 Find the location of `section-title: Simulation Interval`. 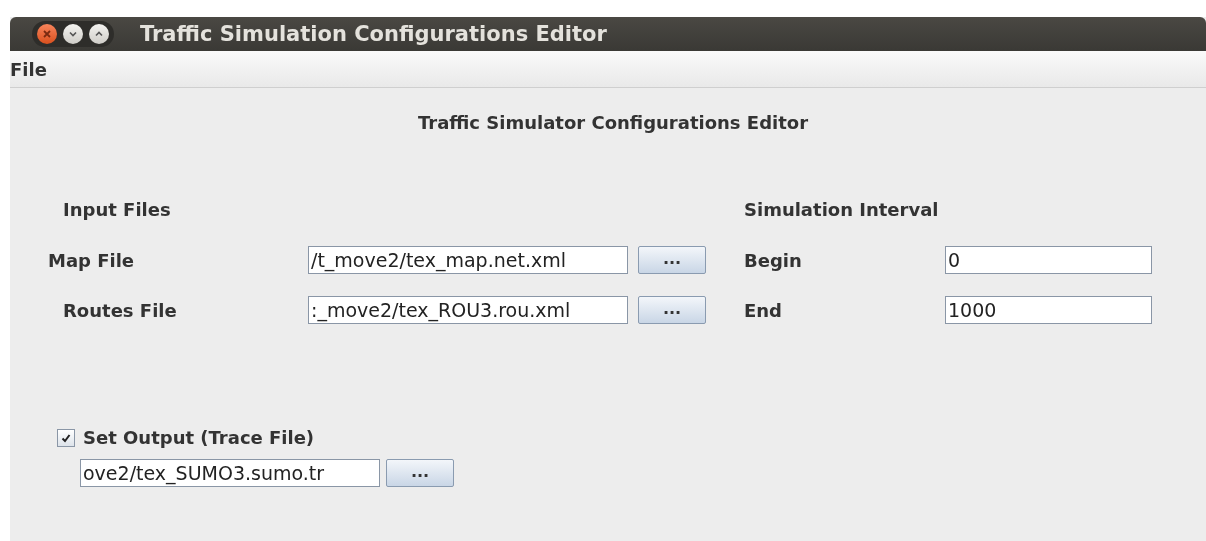

section-title: Simulation Interval is located at coordinates (842, 210).